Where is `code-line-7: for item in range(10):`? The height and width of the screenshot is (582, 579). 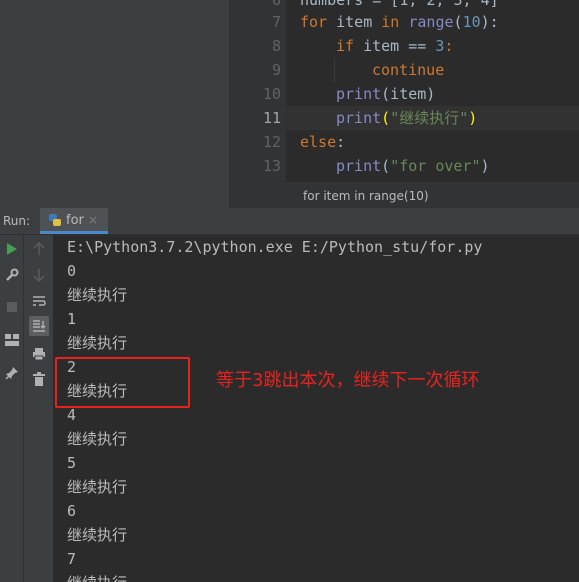 code-line-7: for item in range(10): is located at coordinates (399, 22).